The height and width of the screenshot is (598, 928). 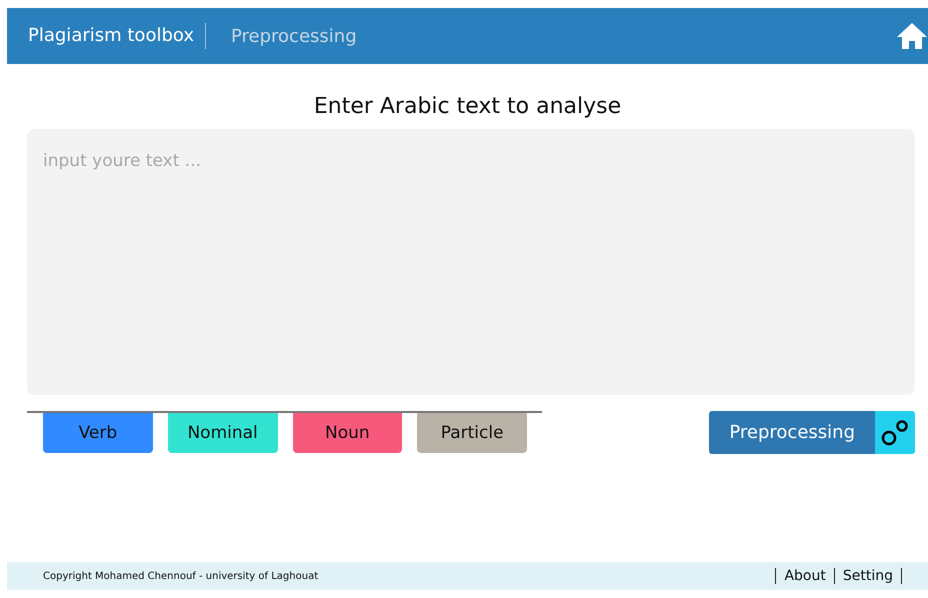 What do you see at coordinates (180, 576) in the screenshot?
I see `copyright-text: Copyright Mohamed Chennouf - university of Laghouat` at bounding box center [180, 576].